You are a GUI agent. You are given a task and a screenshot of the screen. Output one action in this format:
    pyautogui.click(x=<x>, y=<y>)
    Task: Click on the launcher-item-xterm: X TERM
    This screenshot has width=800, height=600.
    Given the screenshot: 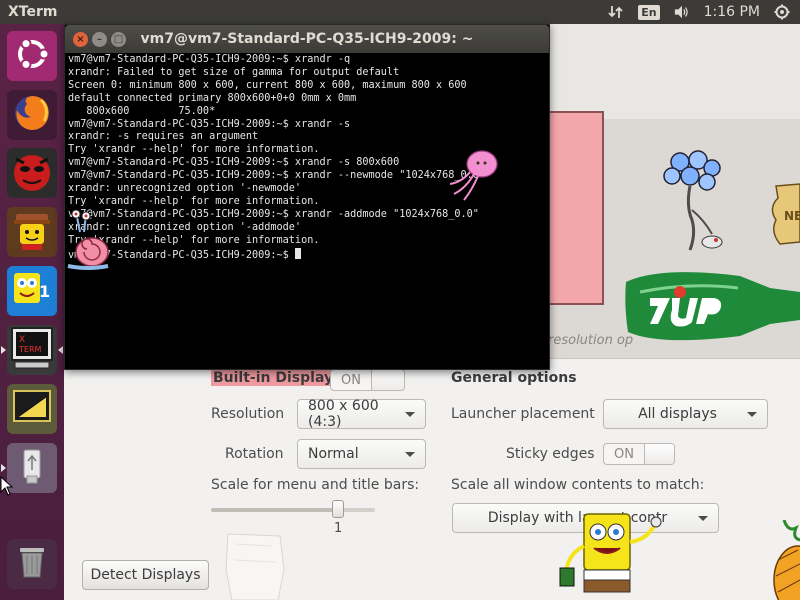 What is the action you would take?
    pyautogui.click(x=32, y=350)
    